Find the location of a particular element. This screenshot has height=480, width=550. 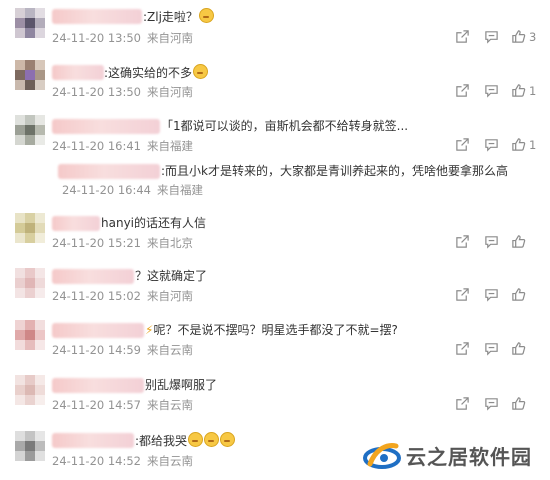

comment-actions: 3 is located at coordinates (500, 37).